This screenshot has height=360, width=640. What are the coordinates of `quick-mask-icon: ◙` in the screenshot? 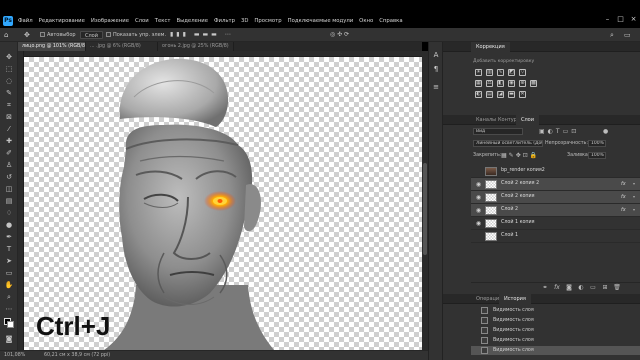 It's located at (9, 339).